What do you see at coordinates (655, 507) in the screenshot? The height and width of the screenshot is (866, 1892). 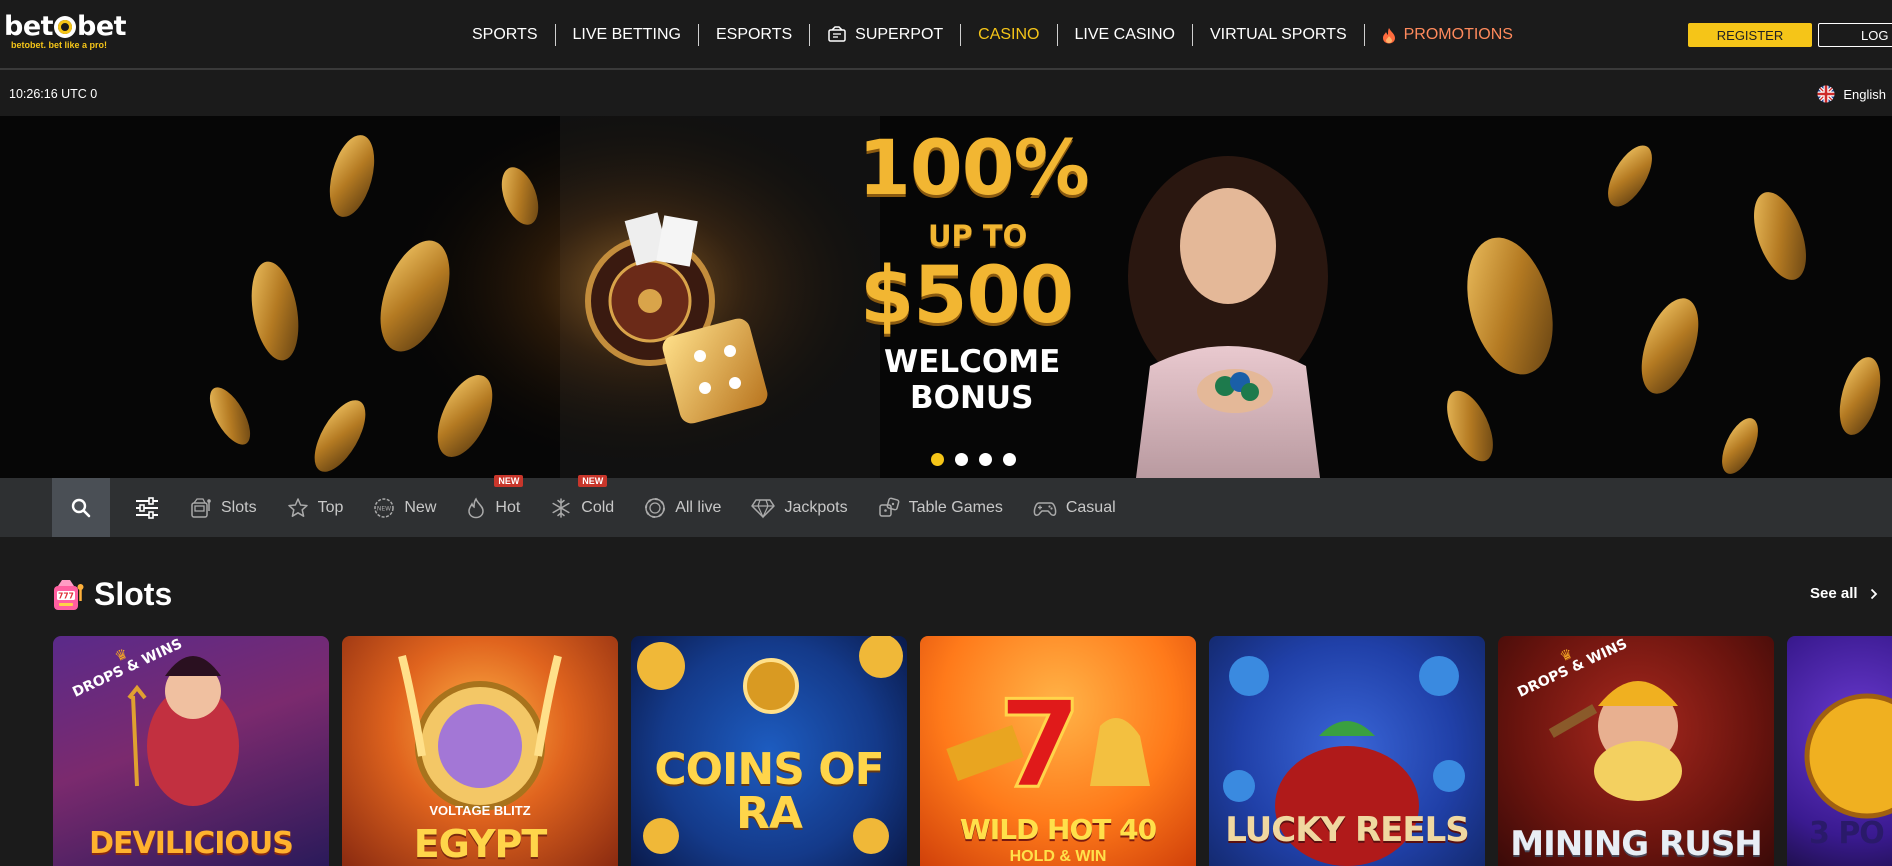 I see `chip-icon` at bounding box center [655, 507].